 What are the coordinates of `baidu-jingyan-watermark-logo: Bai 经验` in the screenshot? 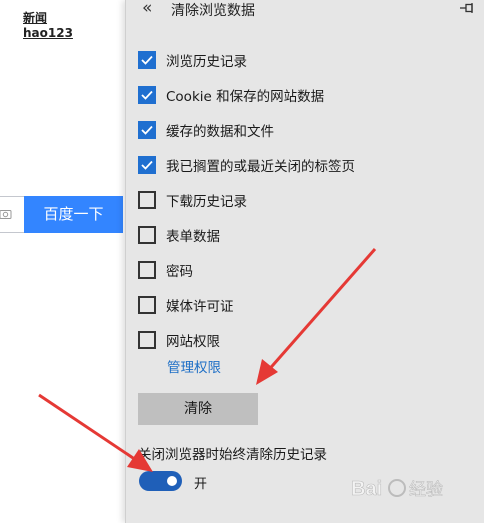 It's located at (397, 489).